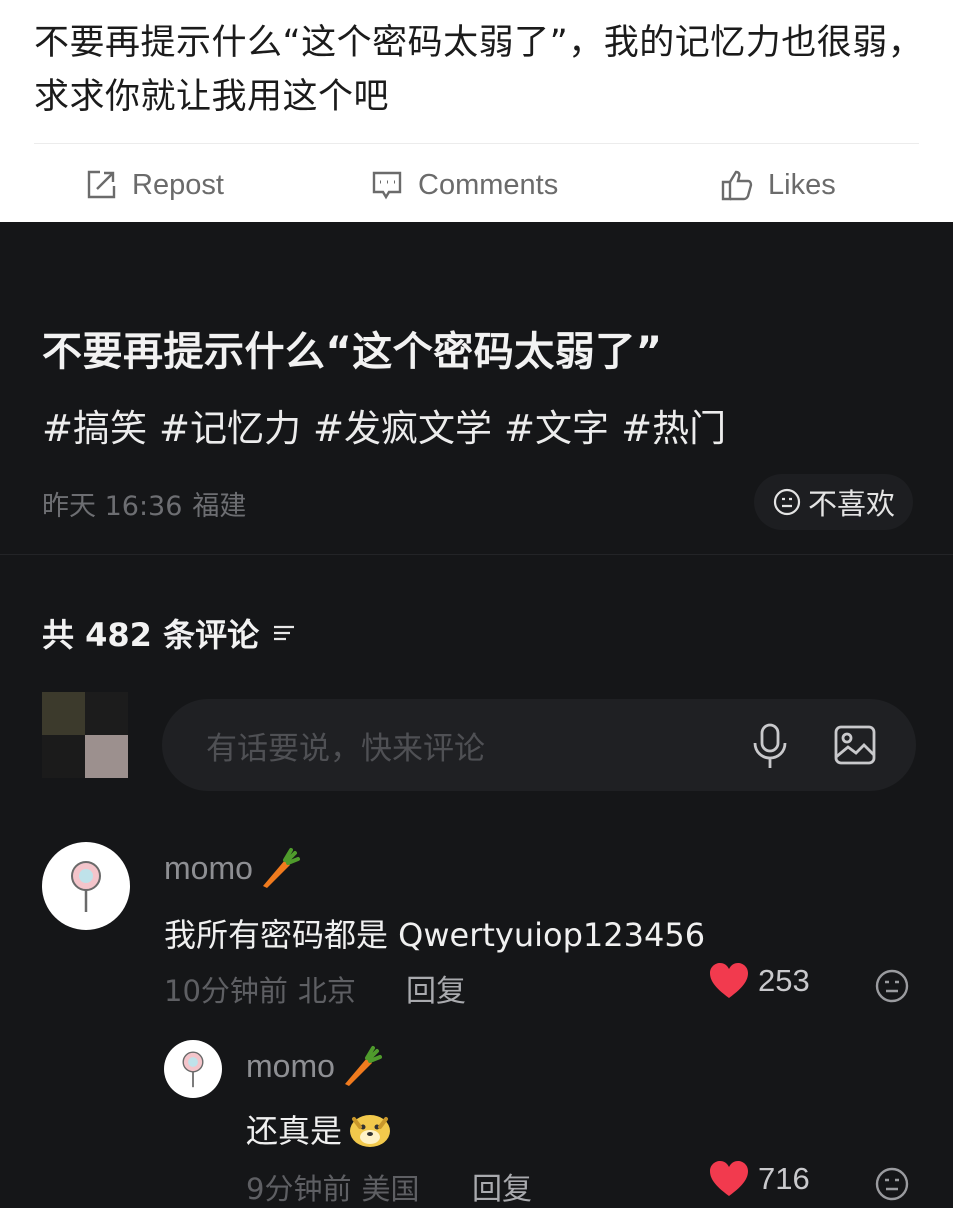 The height and width of the screenshot is (1208, 953). What do you see at coordinates (387, 185) in the screenshot?
I see `comment-icon` at bounding box center [387, 185].